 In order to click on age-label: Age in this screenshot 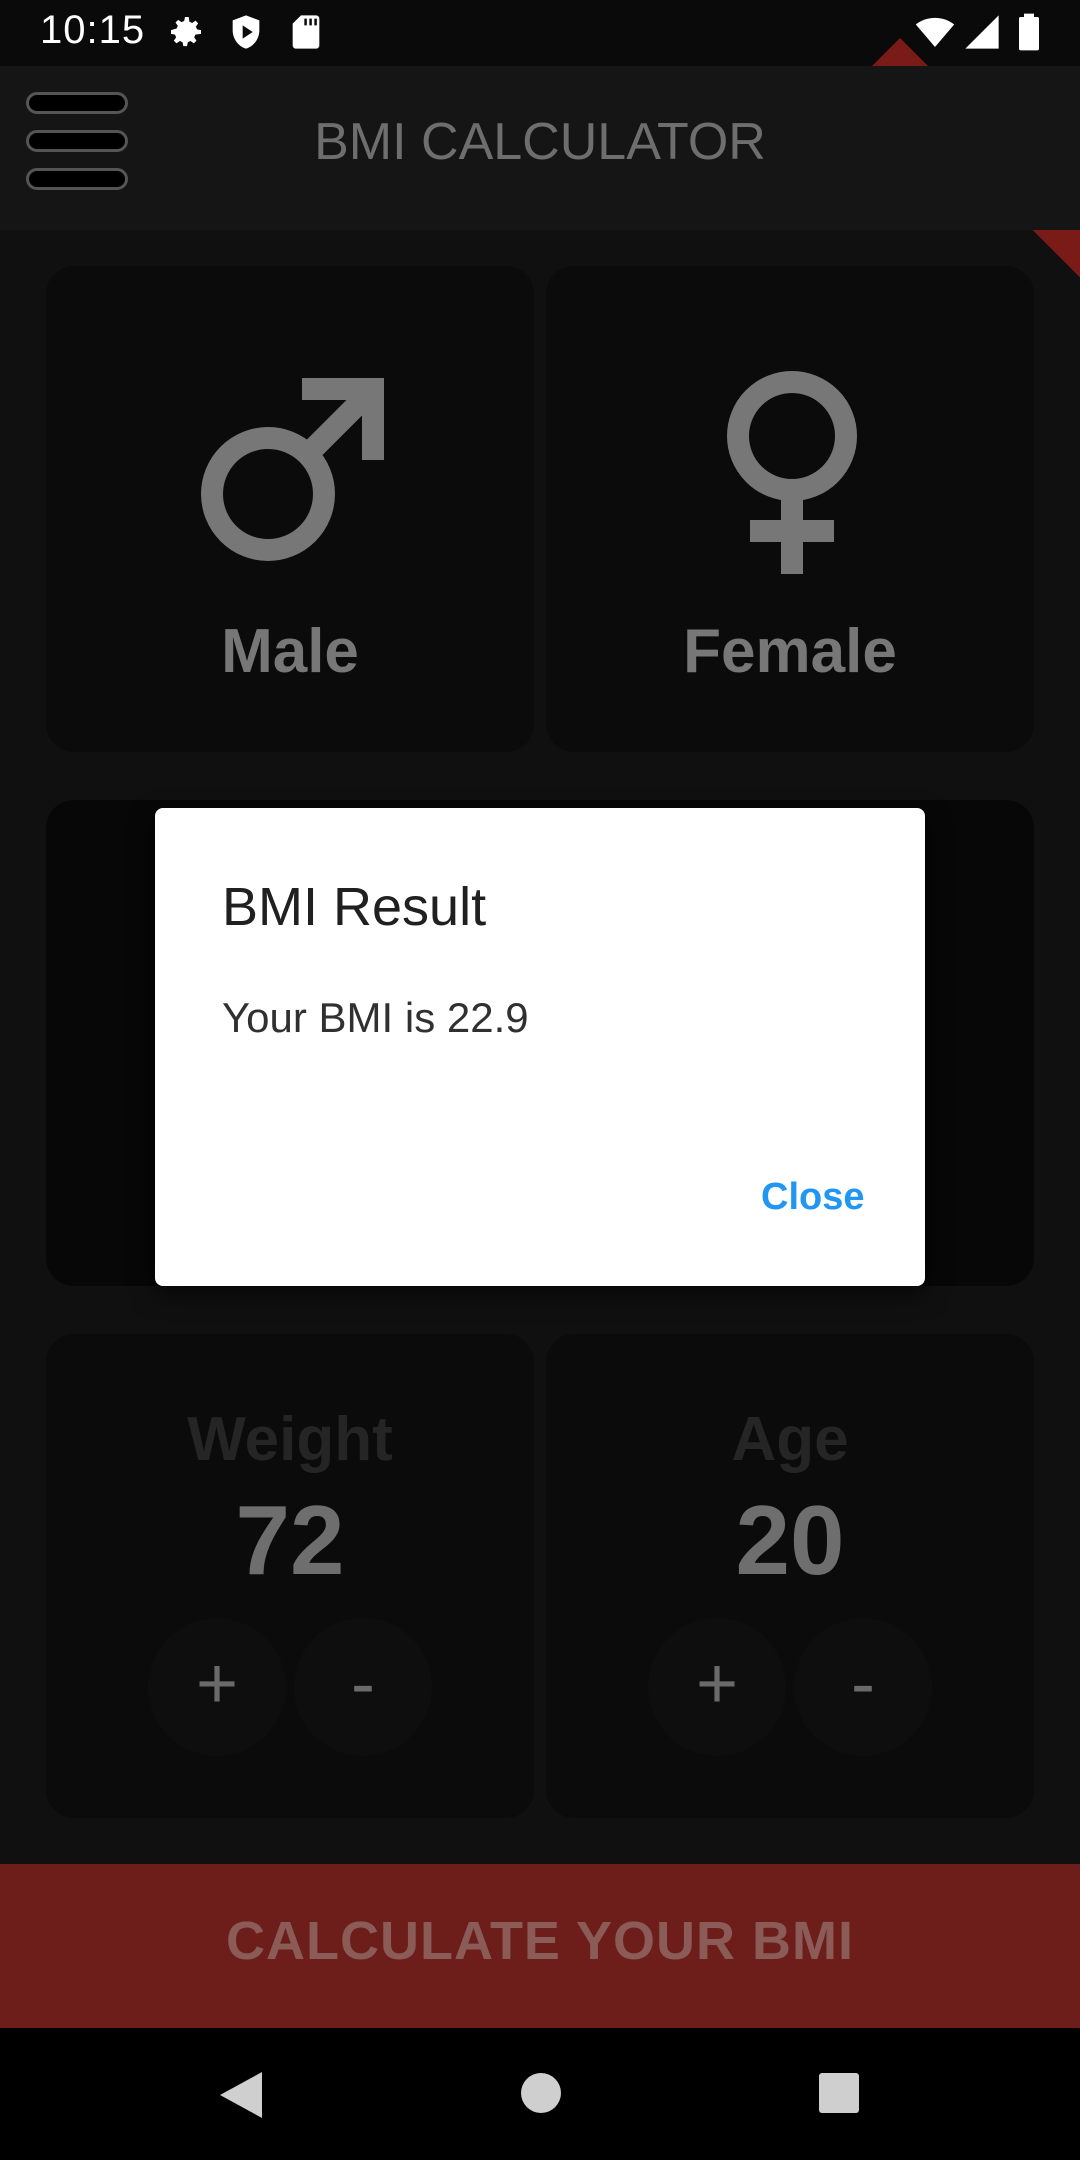, I will do `click(790, 1439)`.